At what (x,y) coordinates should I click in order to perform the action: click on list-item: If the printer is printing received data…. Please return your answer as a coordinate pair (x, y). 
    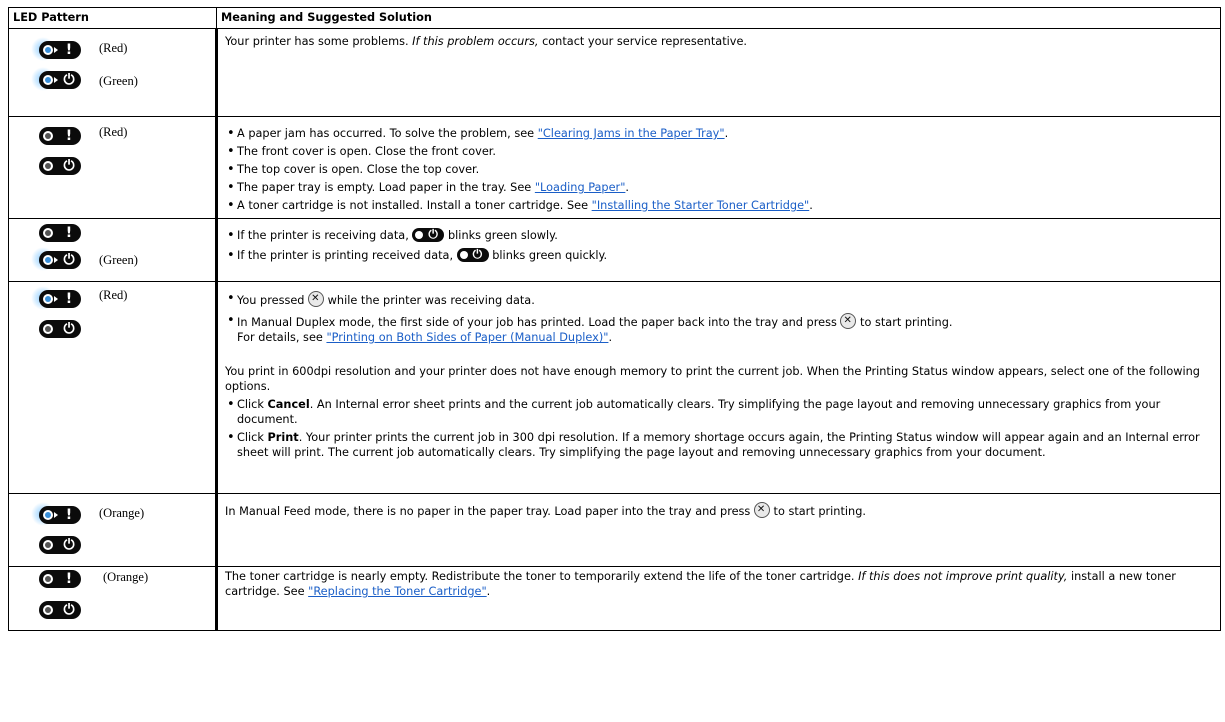
    Looking at the image, I should click on (720, 255).